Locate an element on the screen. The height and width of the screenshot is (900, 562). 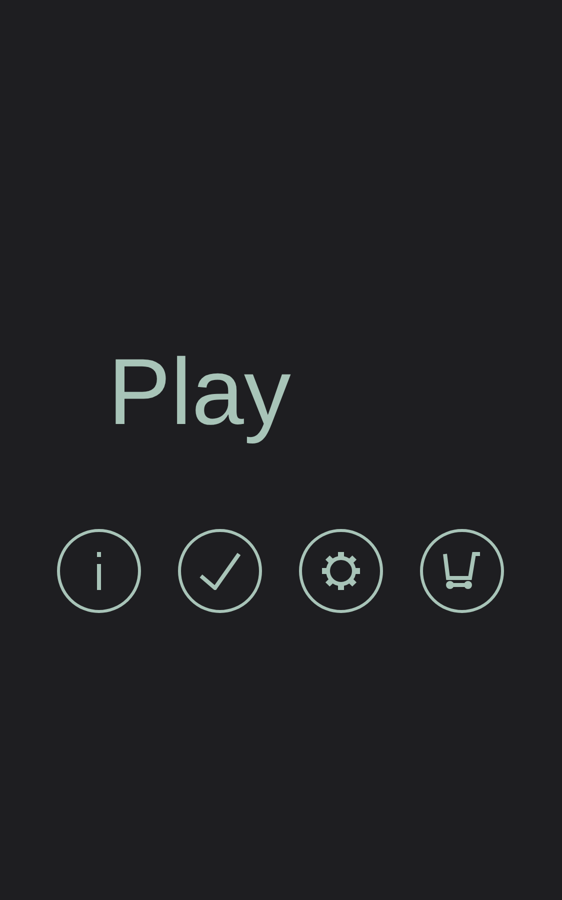
cart-button is located at coordinates (462, 571).